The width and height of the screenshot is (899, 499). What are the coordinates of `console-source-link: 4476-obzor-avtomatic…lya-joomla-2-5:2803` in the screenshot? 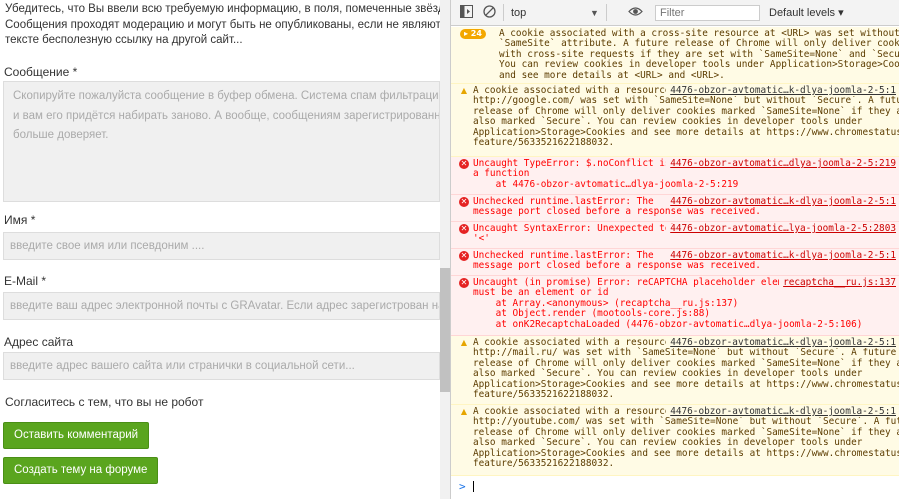 It's located at (781, 229).